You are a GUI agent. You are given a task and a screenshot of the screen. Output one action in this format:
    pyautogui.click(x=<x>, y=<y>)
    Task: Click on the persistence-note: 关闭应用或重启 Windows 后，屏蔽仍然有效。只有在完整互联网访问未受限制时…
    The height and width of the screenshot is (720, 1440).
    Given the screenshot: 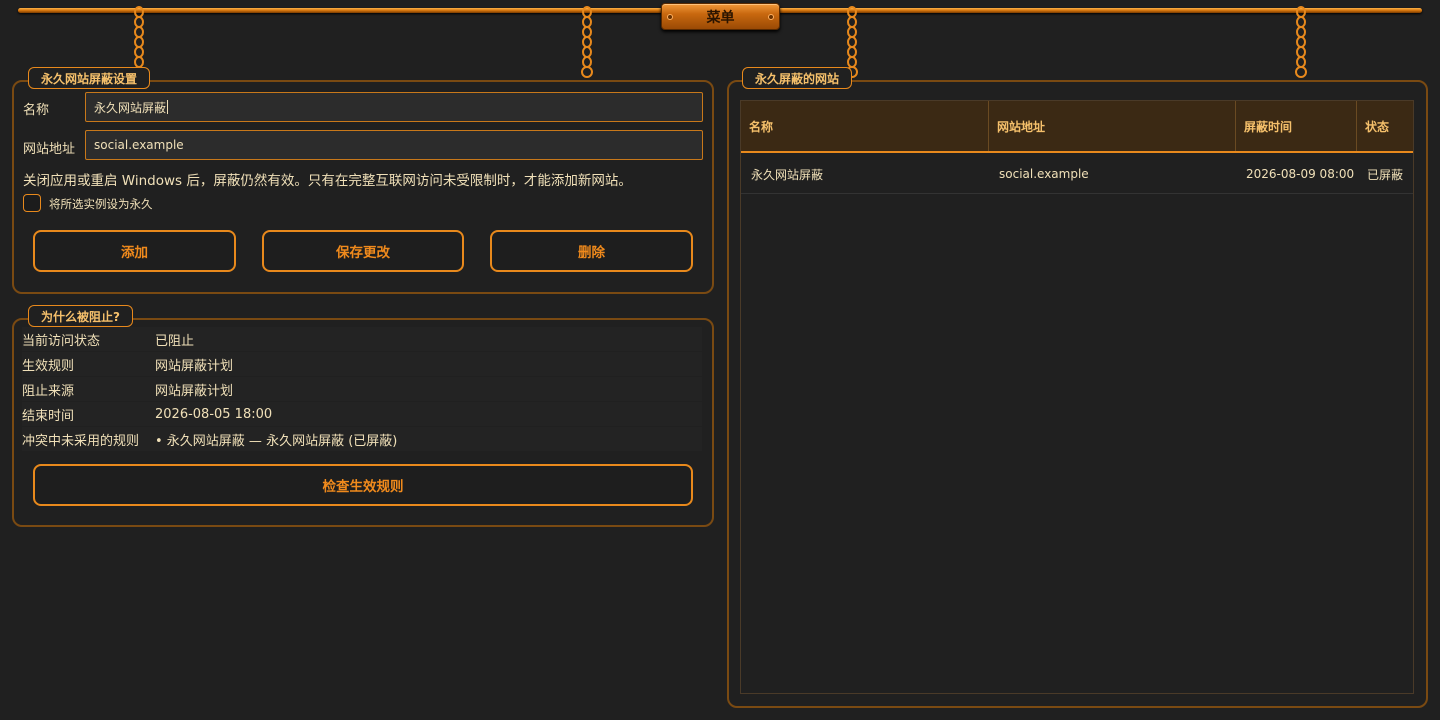 What is the action you would take?
    pyautogui.click(x=327, y=181)
    